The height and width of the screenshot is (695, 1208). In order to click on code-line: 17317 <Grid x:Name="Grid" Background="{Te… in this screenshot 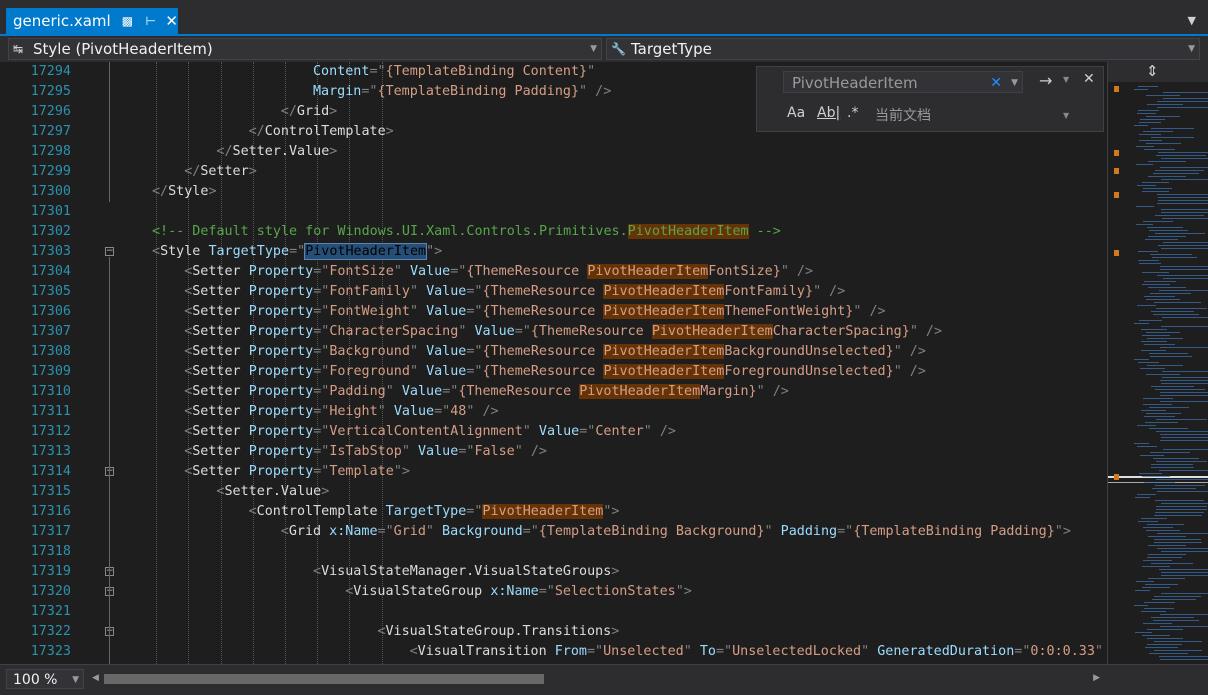, I will do `click(553, 532)`.